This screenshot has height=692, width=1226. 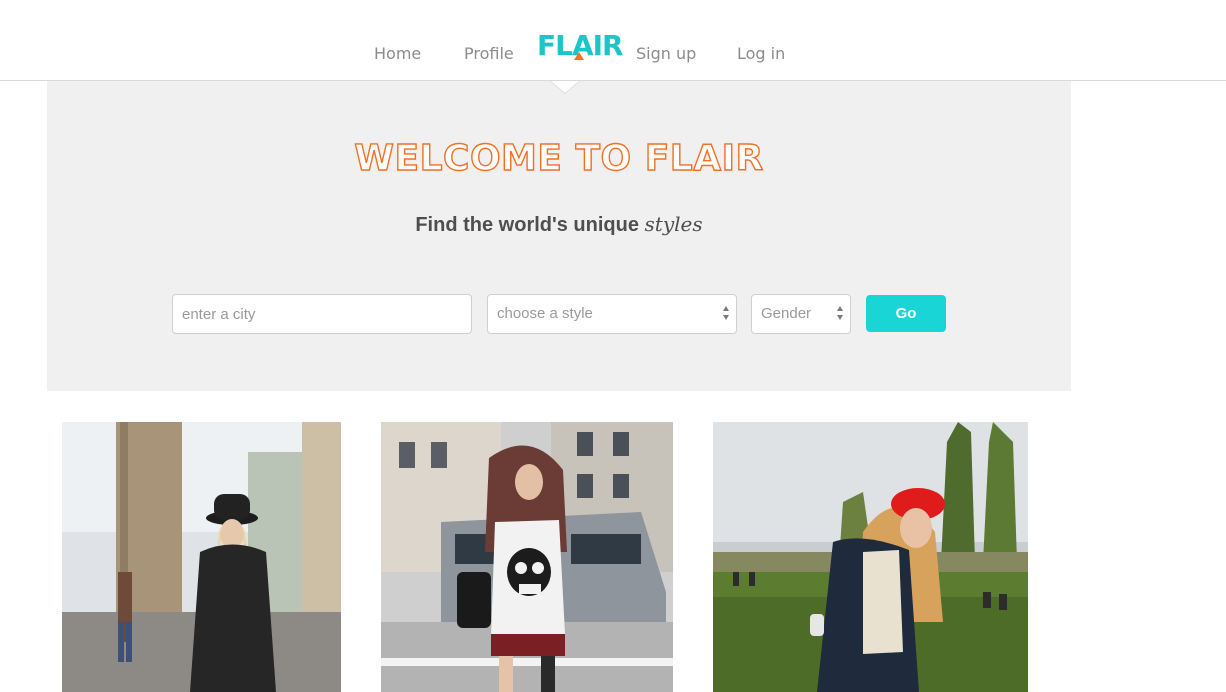 I want to click on nav-home-link: Home, so click(x=397, y=53).